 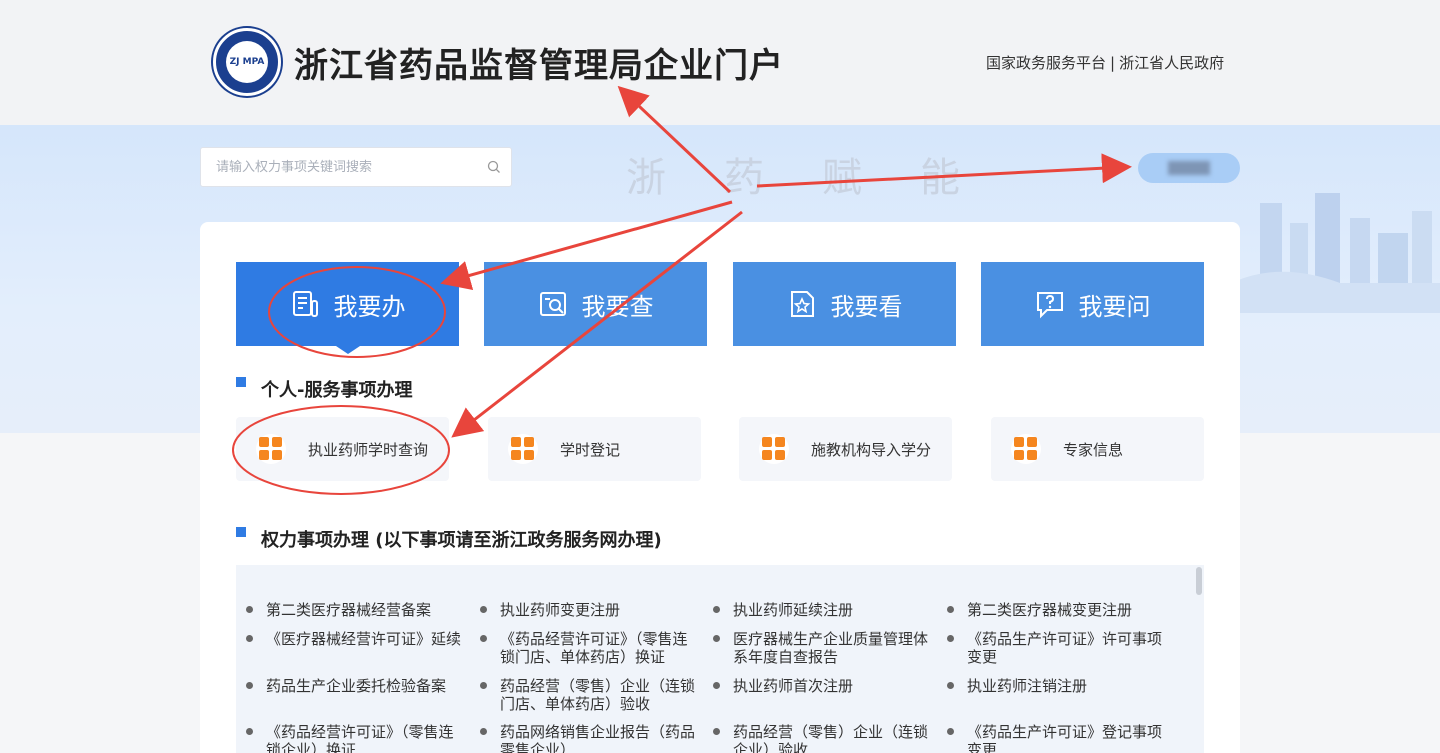 I want to click on list-item: 执业药师首次注册, so click(x=823, y=686).